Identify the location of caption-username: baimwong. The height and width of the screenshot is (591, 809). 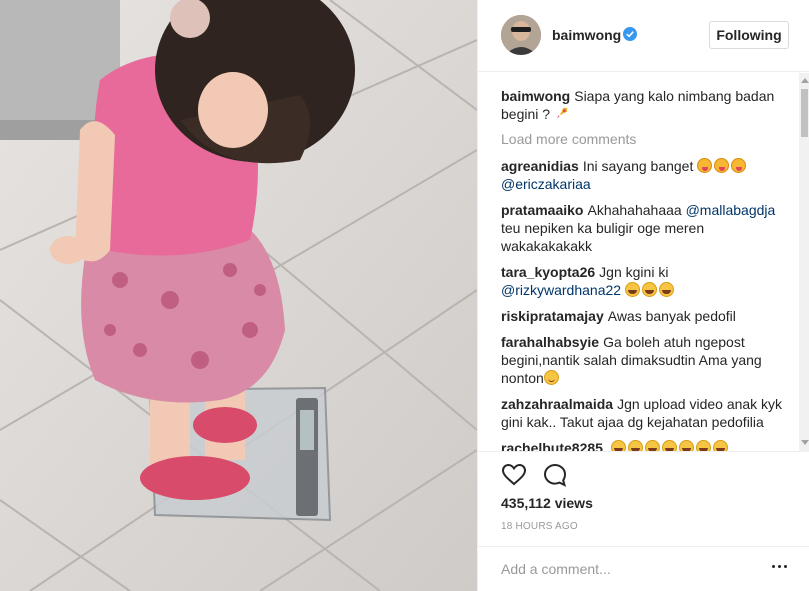
(535, 96).